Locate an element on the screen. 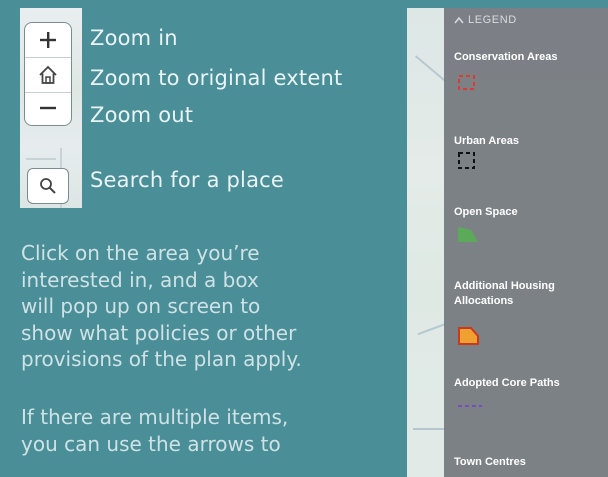 This screenshot has height=477, width=608. instructions-line: Click on the area you’re is located at coordinates (140, 253).